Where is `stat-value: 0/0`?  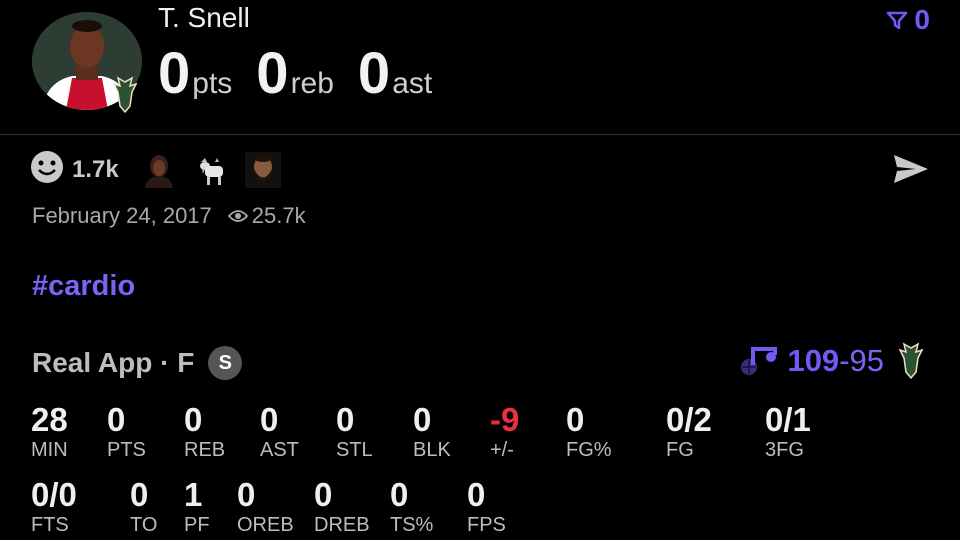 stat-value: 0/0 is located at coordinates (54, 494).